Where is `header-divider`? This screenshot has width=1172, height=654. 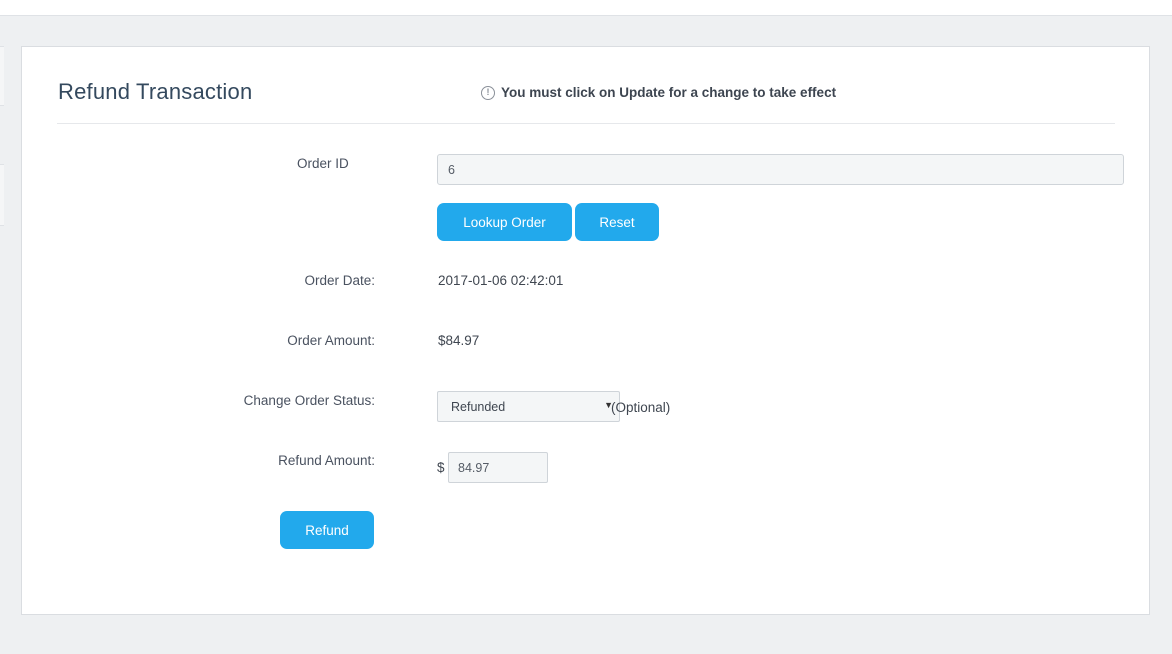
header-divider is located at coordinates (586, 123).